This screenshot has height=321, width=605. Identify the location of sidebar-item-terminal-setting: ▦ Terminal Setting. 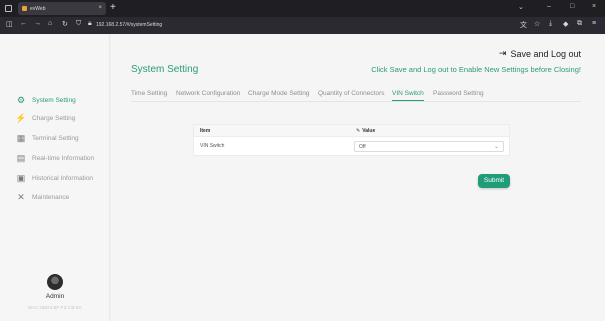
(47, 138).